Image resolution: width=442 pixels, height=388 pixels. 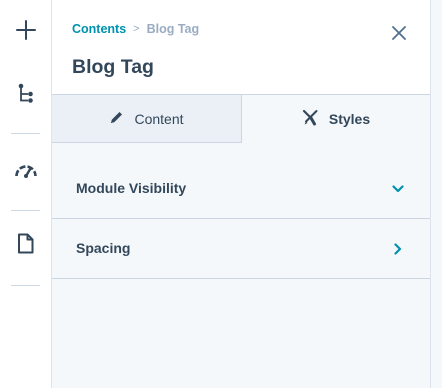 I want to click on add-button, so click(x=25, y=32).